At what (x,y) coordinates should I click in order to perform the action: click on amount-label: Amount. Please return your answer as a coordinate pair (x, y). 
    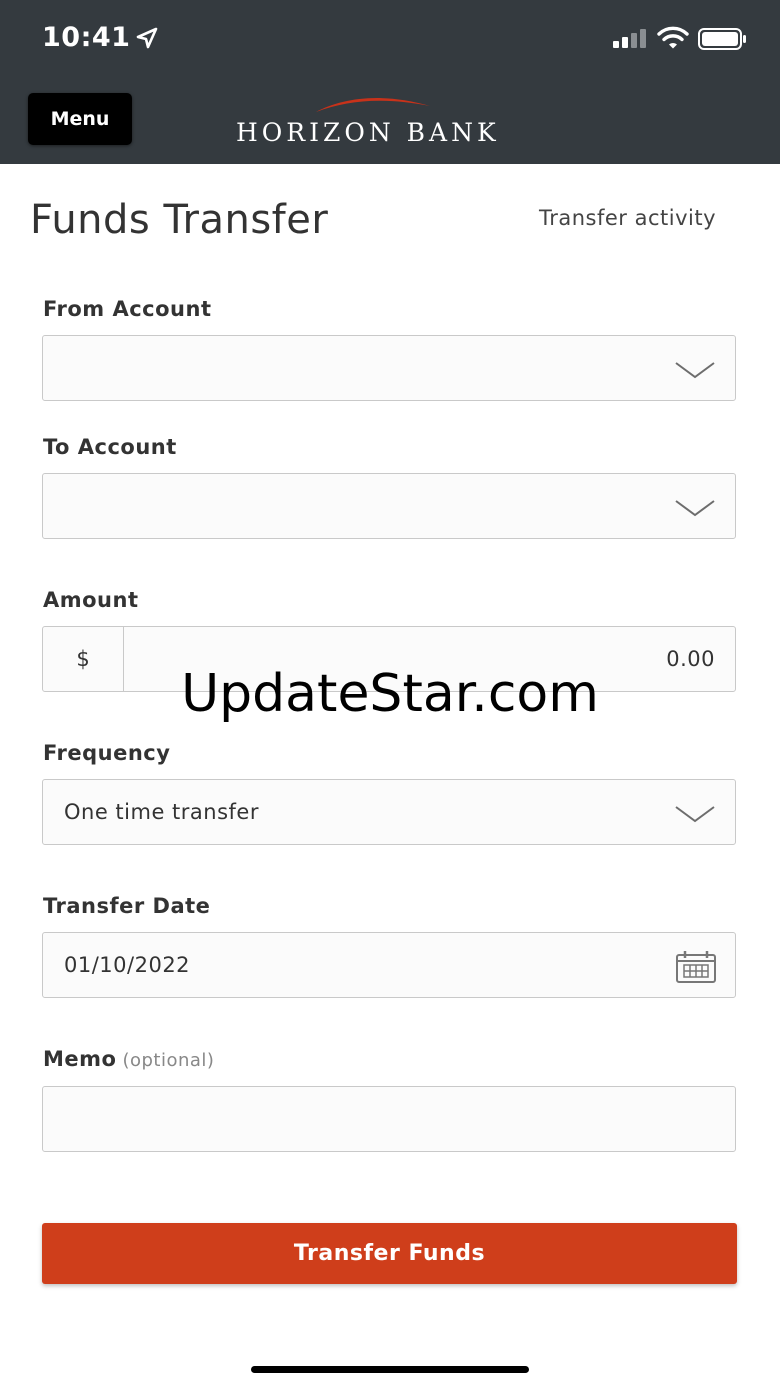
    Looking at the image, I should click on (91, 600).